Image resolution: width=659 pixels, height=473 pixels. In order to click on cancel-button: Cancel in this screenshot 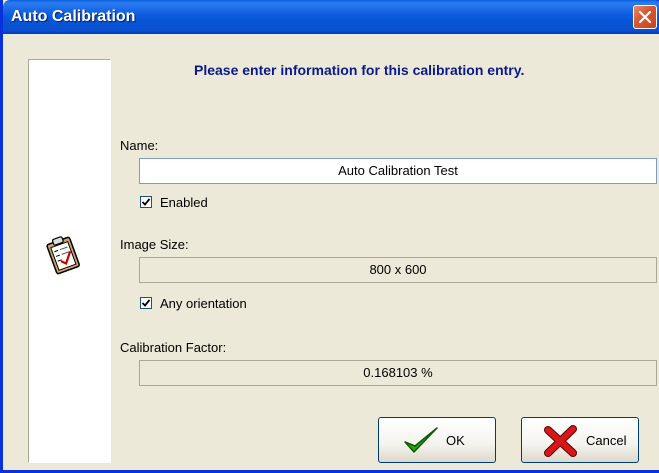, I will do `click(580, 440)`.